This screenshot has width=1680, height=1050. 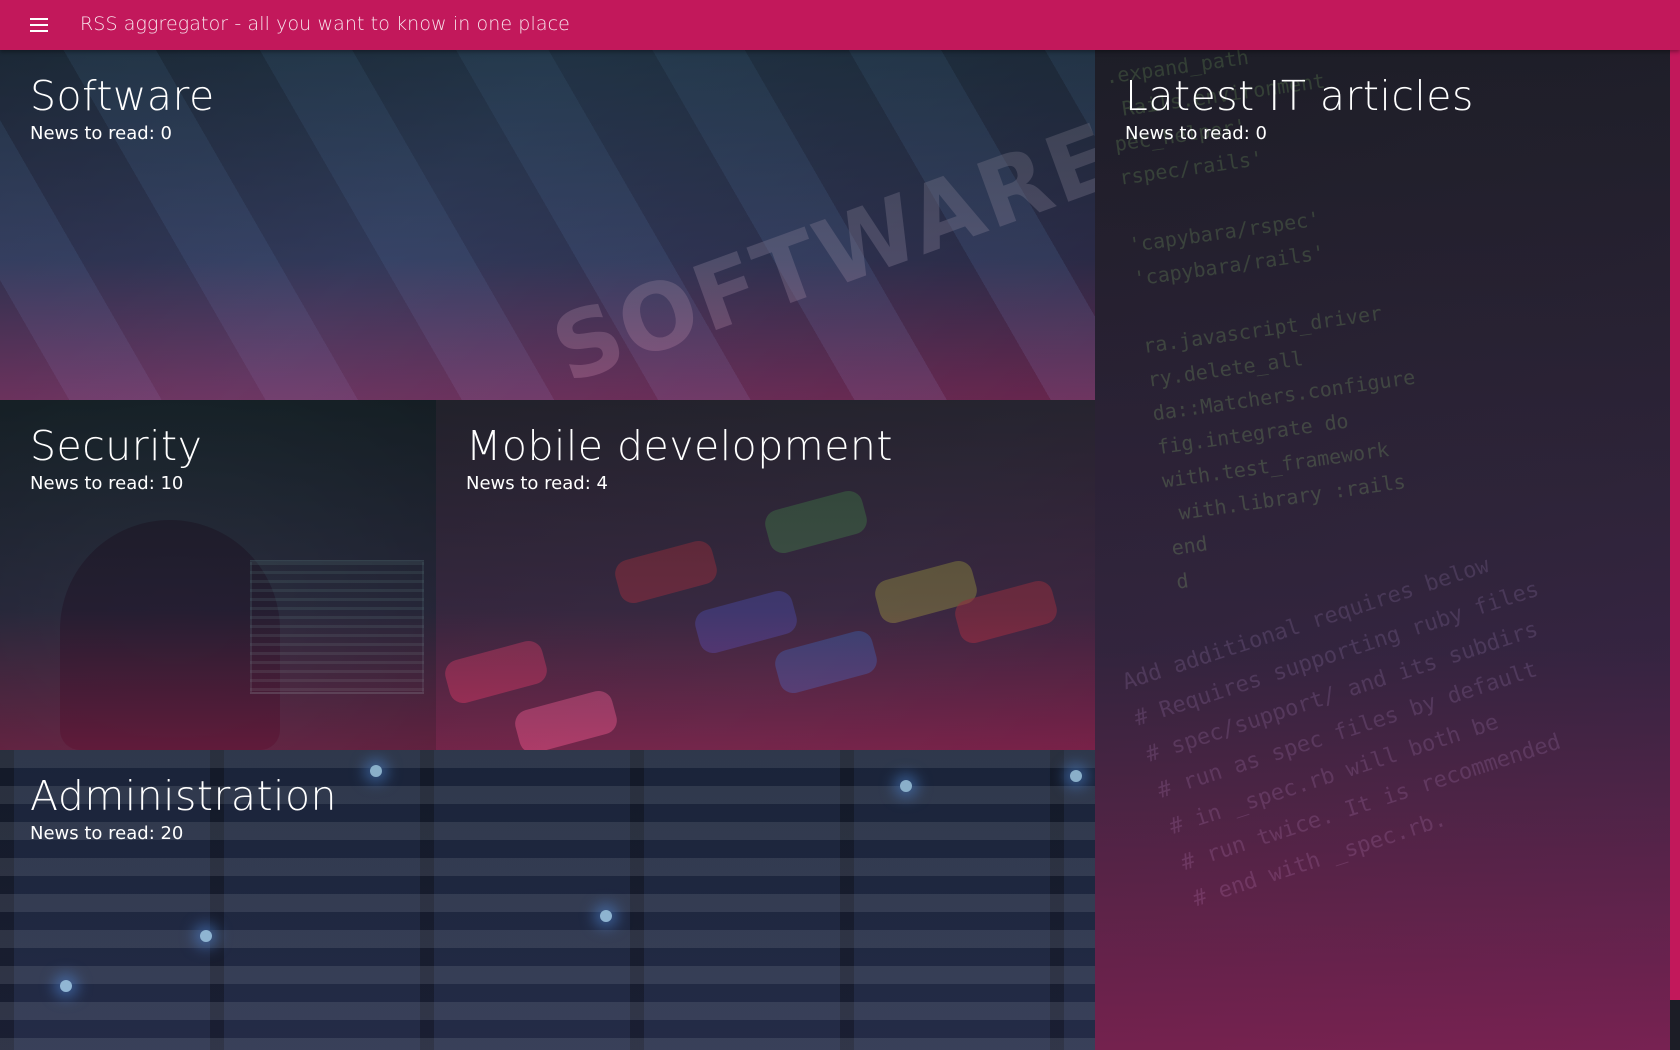 What do you see at coordinates (116, 446) in the screenshot?
I see `tile-title: Security` at bounding box center [116, 446].